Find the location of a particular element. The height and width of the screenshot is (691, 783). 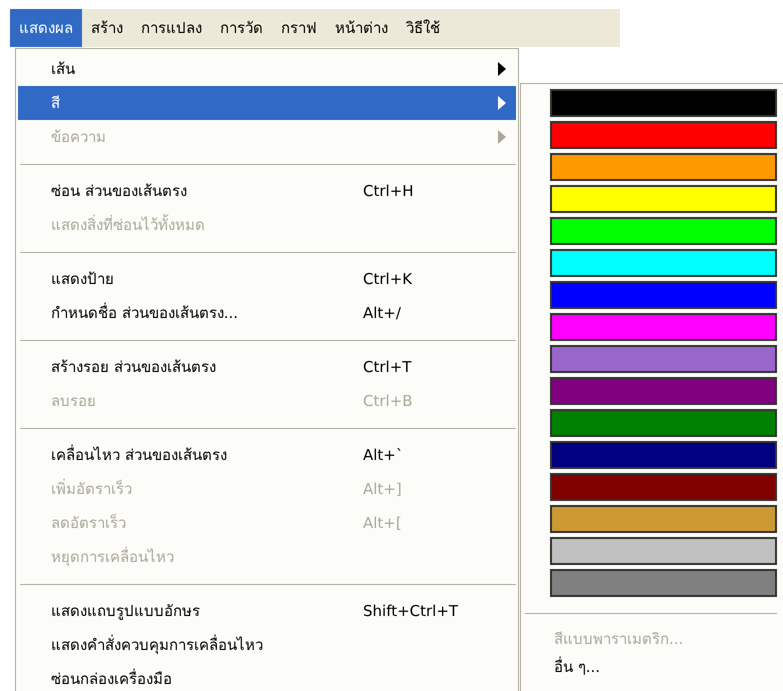

menu-item: ซ่อนกล่องเครื่องมือ is located at coordinates (267, 676).